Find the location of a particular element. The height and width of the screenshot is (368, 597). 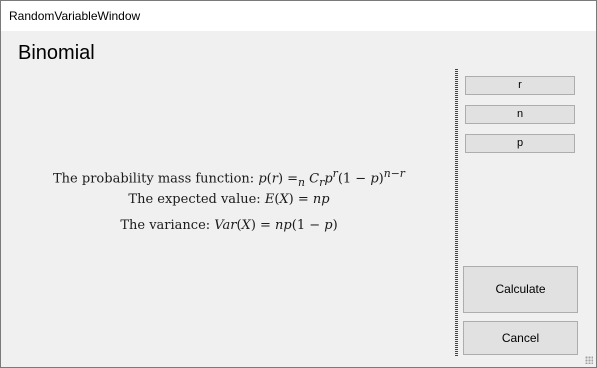

variance-label: The variance: is located at coordinates (167, 225).